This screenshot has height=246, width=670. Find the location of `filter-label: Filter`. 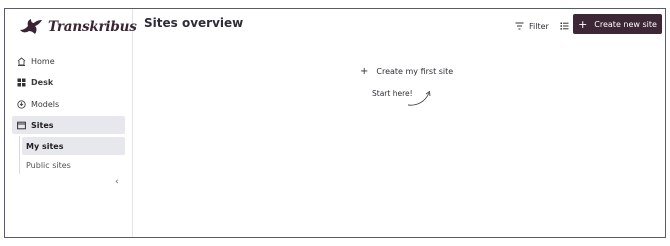

filter-label: Filter is located at coordinates (539, 26).